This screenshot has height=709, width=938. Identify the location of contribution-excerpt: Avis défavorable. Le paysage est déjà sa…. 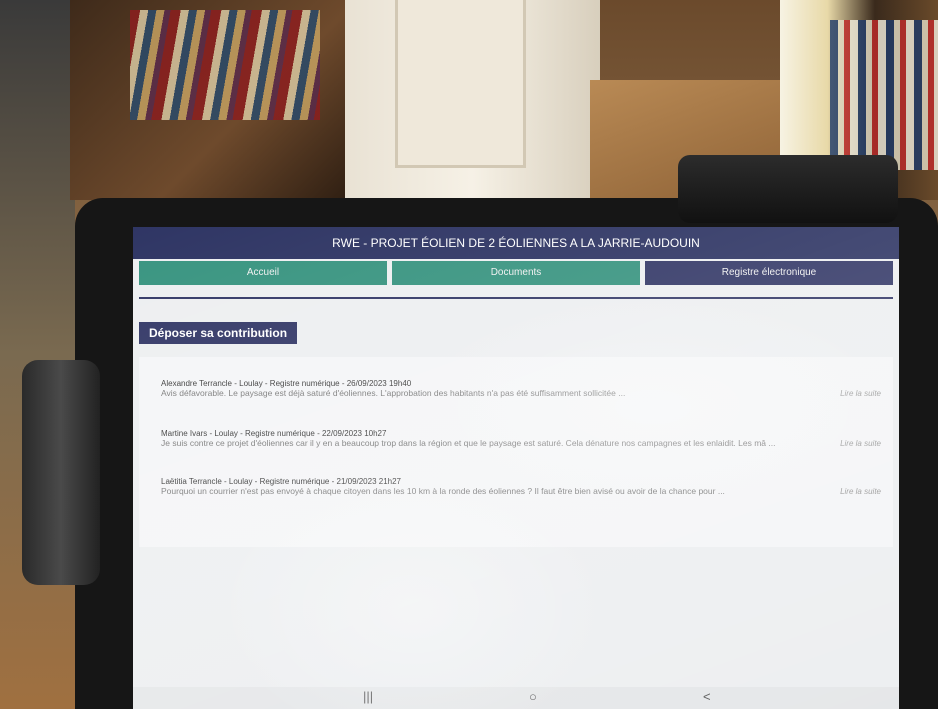
(393, 393).